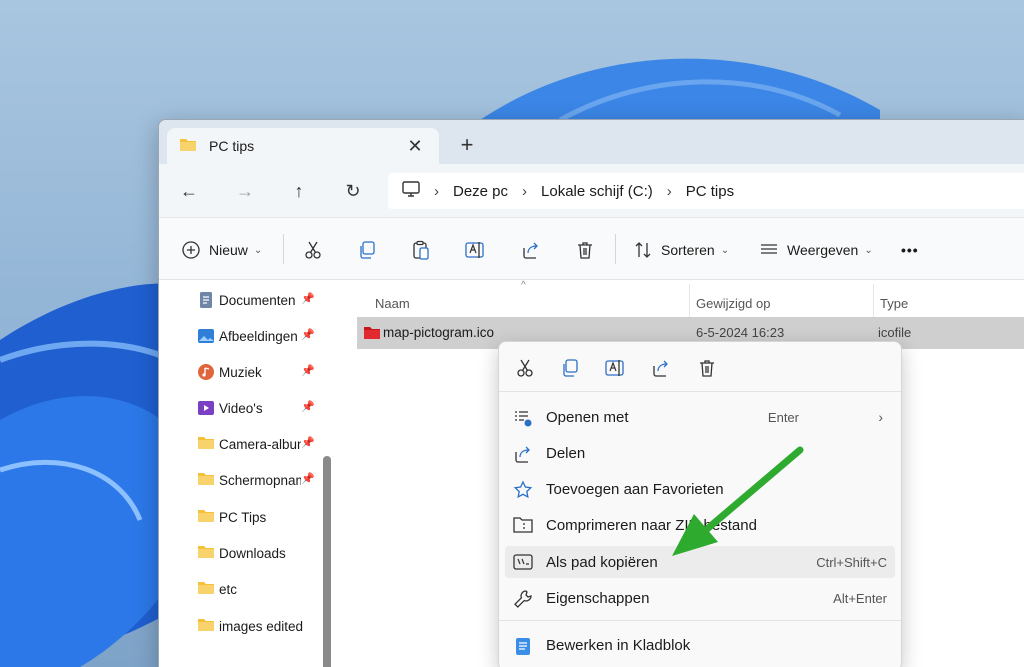 This screenshot has width=1024, height=667. Describe the element at coordinates (189, 191) in the screenshot. I see `back-button: ←` at that location.